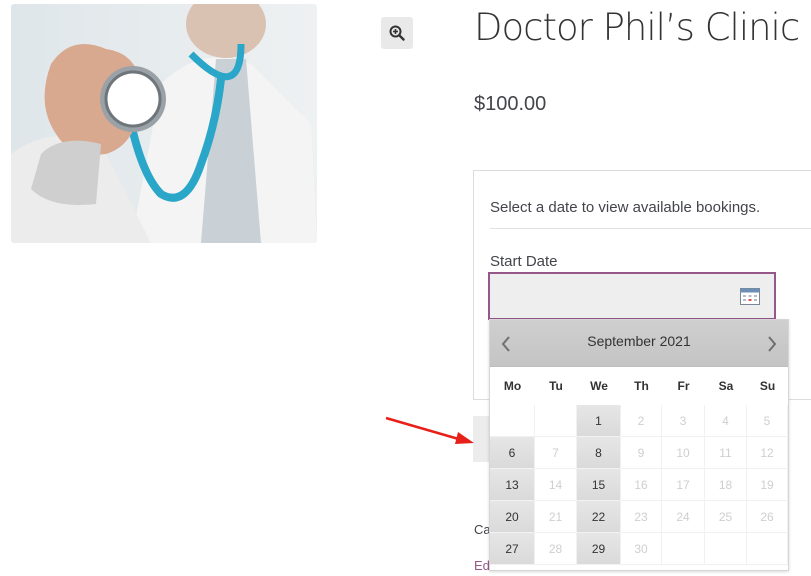  Describe the element at coordinates (524, 261) in the screenshot. I see `start-date-label: Start Date` at that location.